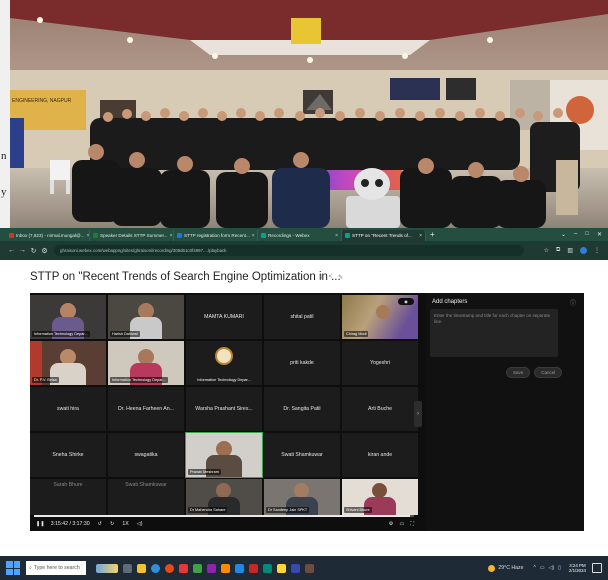 This screenshot has height=580, width=608. What do you see at coordinates (107, 568) in the screenshot?
I see `widgets-icon` at bounding box center [107, 568].